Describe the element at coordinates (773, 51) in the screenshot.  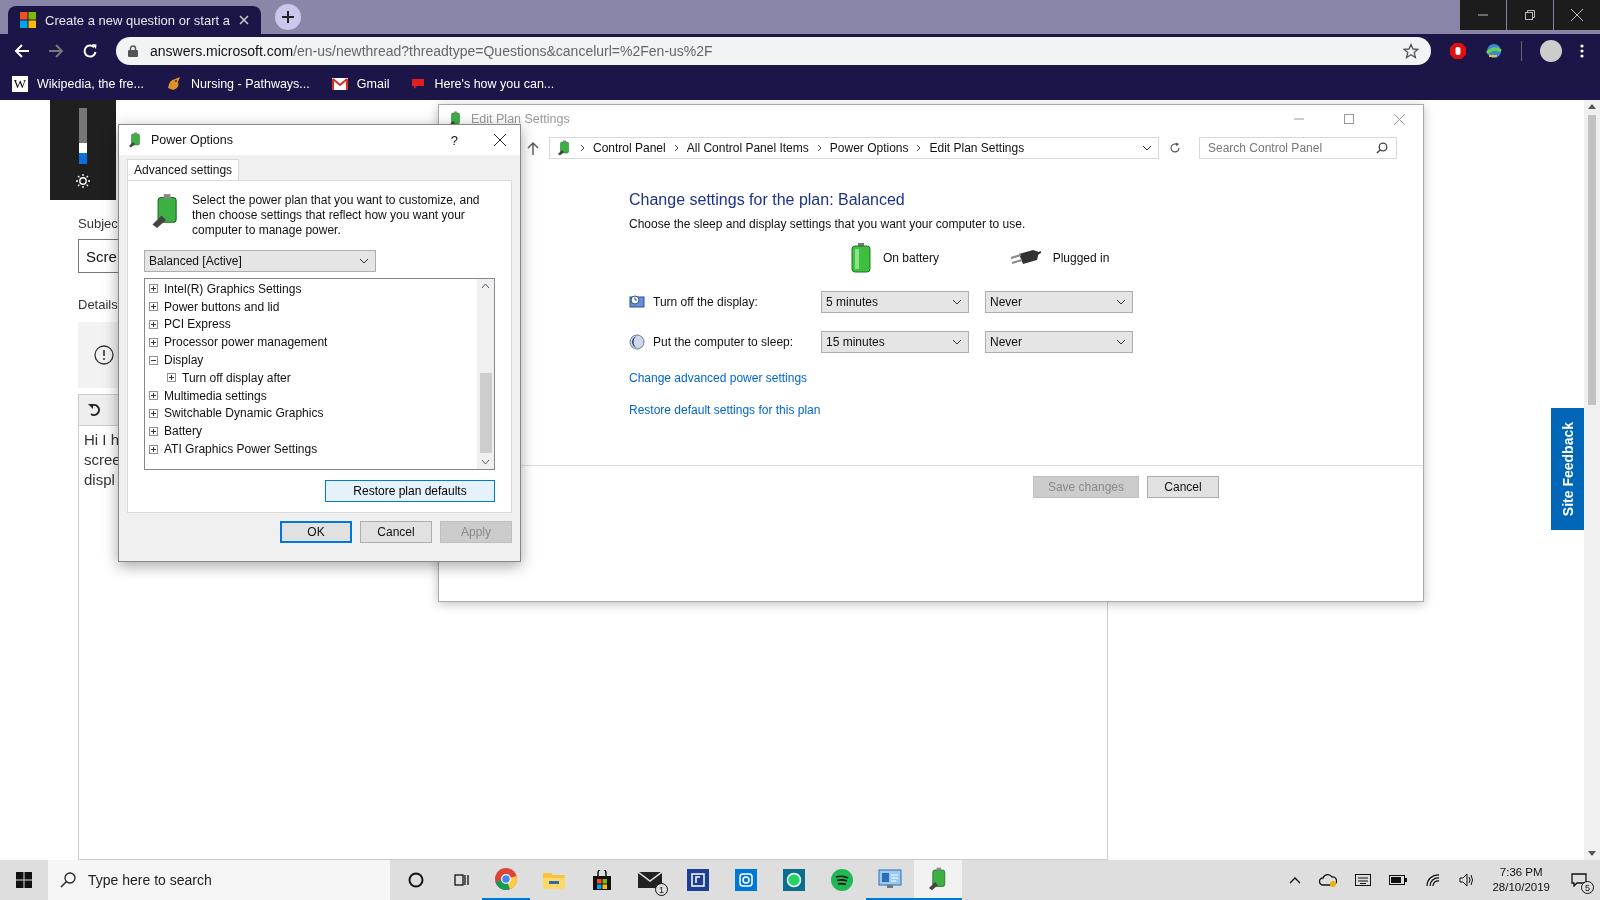
I see `address-bar: answers.microsoft.com/en-us/newthread?threadtype=Questions&cancelurl=%2Fen-us%2F` at that location.